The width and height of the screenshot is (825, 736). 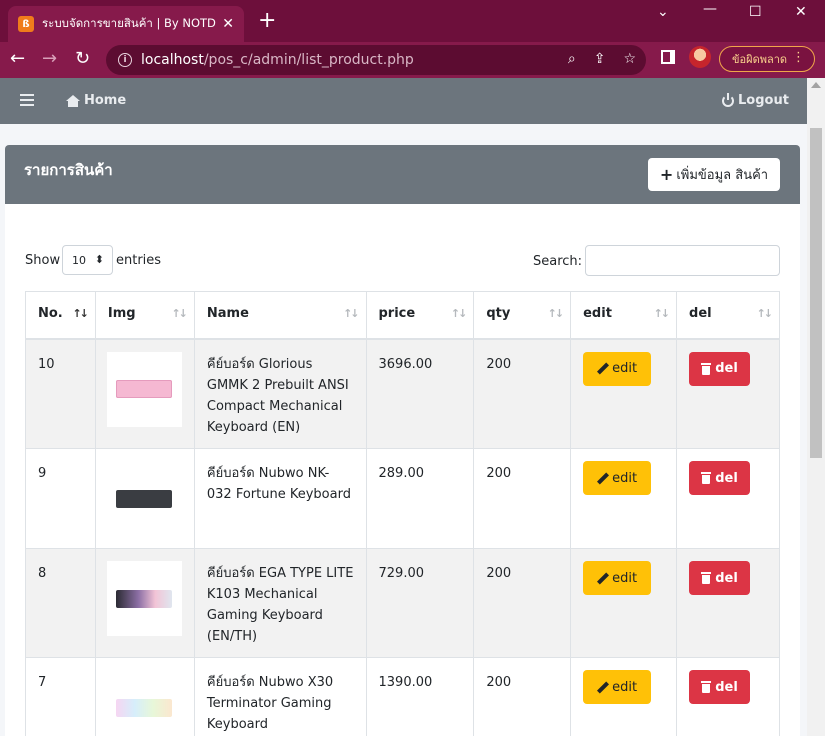 I want to click on power-icon, so click(x=728, y=99).